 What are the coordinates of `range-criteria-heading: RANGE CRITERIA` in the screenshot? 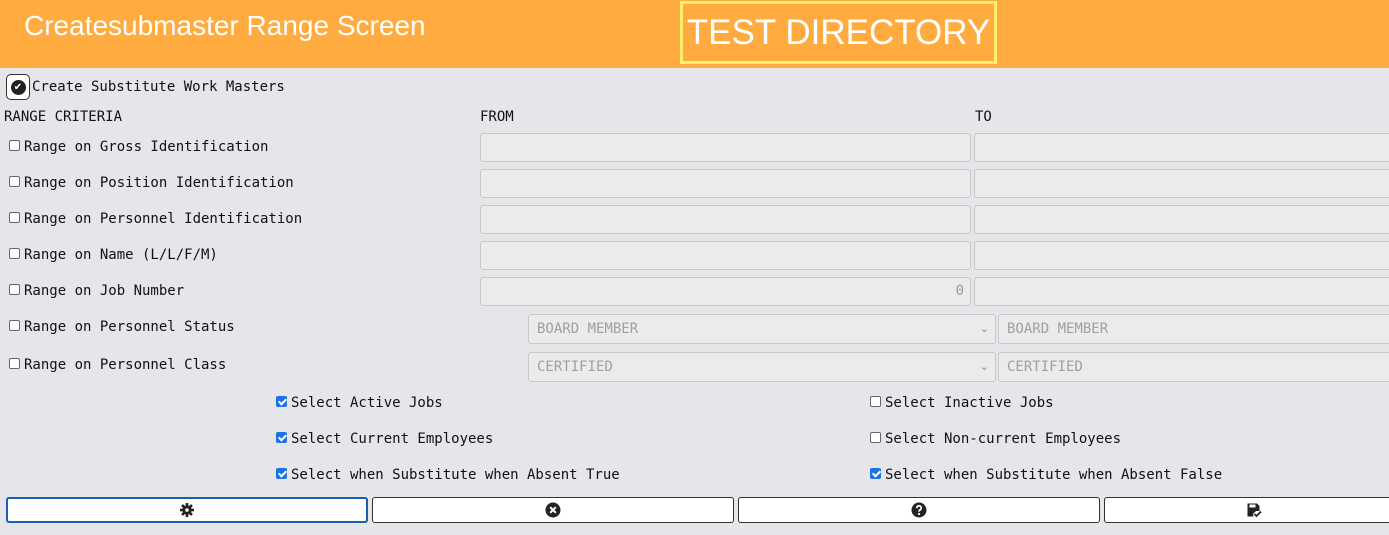 It's located at (63, 117).